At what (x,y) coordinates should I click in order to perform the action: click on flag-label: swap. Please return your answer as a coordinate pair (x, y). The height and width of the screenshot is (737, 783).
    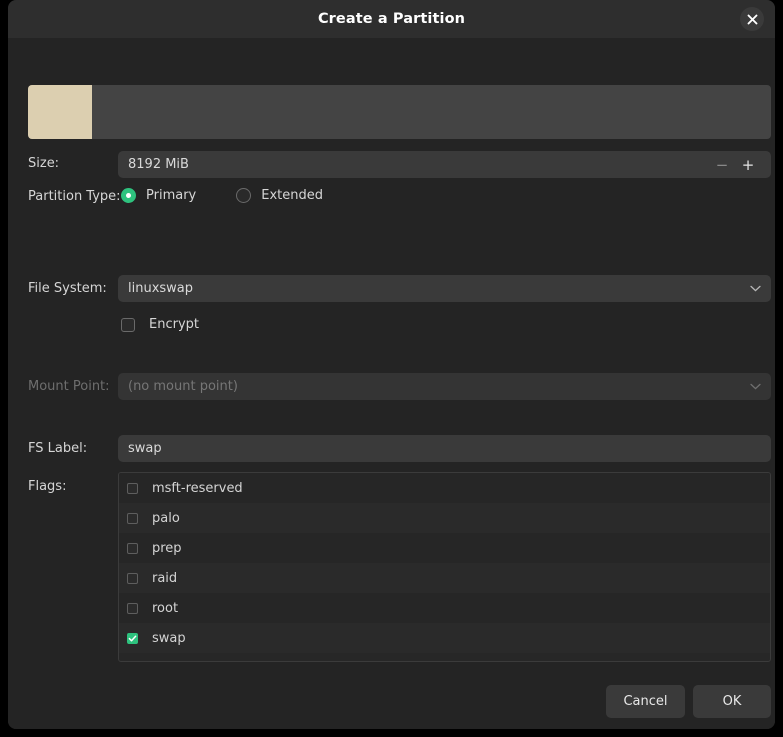
    Looking at the image, I should click on (169, 638).